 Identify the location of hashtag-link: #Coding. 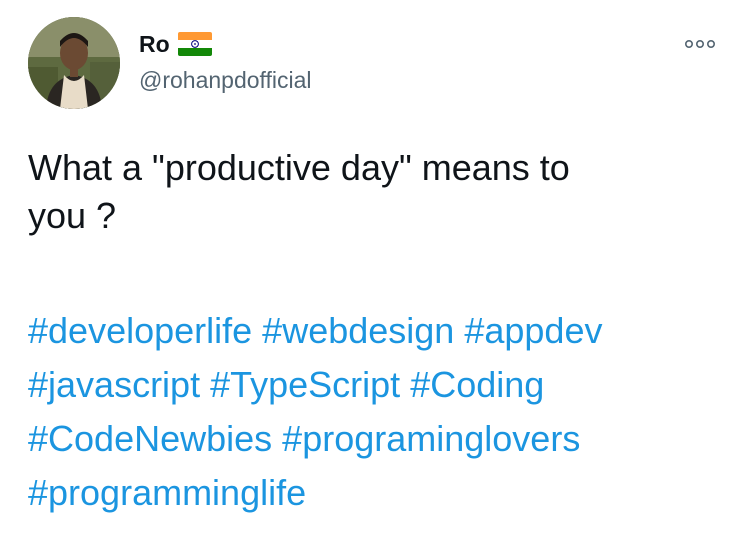
(477, 384).